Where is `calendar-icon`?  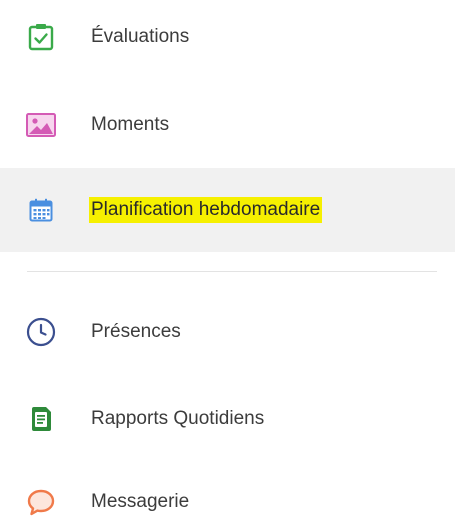
calendar-icon is located at coordinates (41, 210).